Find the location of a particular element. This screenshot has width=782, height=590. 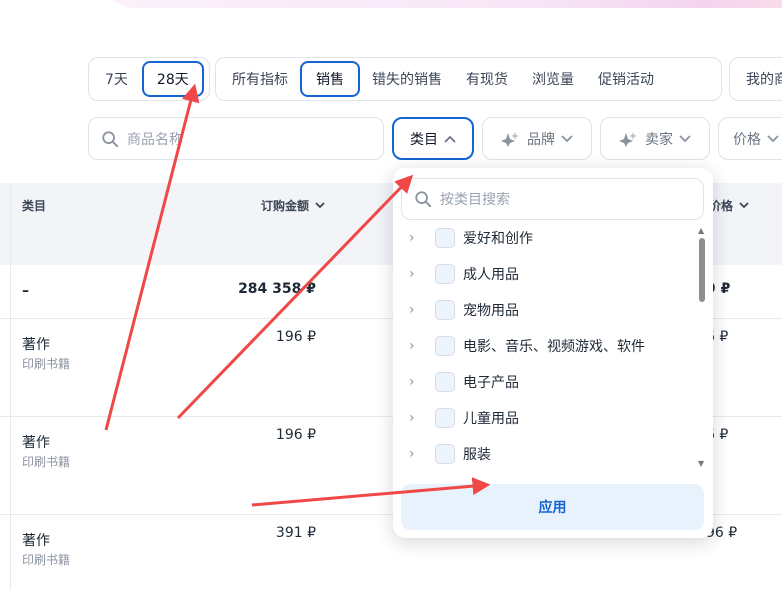

top-banner is located at coordinates (440, 4).